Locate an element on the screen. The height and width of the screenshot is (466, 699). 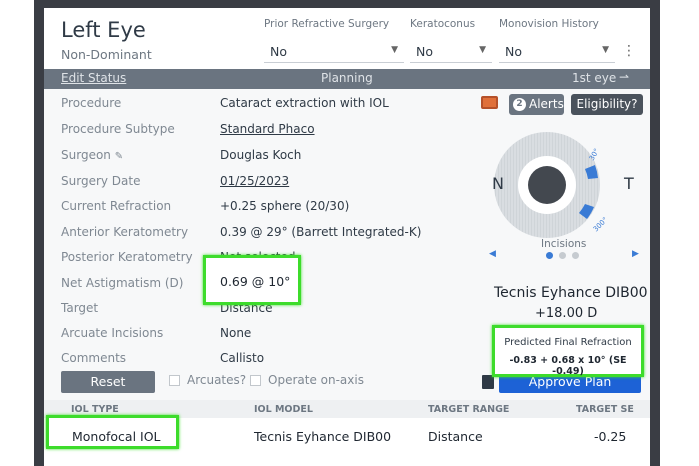
monovision-value: No is located at coordinates (513, 51).